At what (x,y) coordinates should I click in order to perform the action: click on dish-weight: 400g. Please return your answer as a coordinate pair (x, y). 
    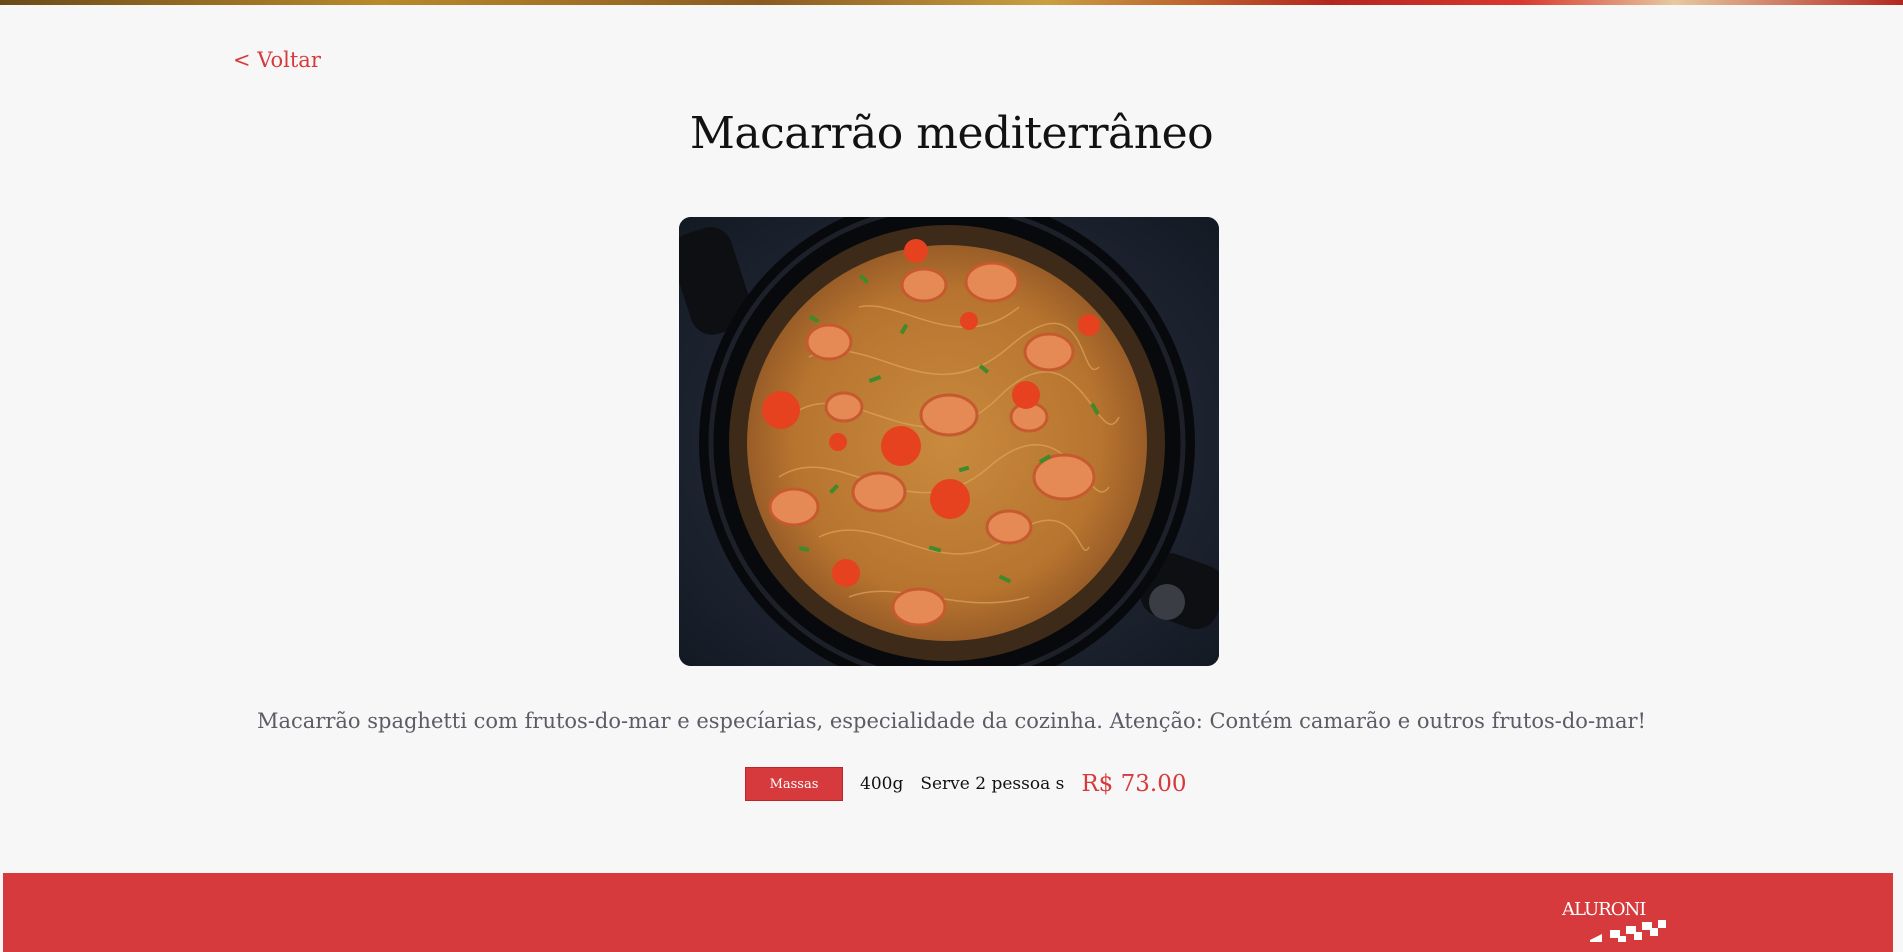
    Looking at the image, I should click on (882, 784).